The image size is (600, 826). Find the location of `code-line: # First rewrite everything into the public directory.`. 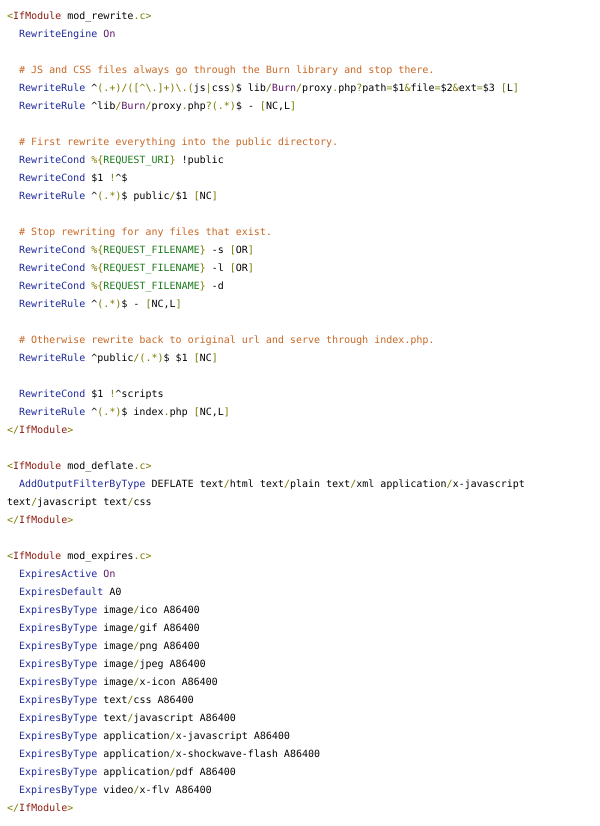

code-line: # First rewrite everything into the public directory. is located at coordinates (179, 143).